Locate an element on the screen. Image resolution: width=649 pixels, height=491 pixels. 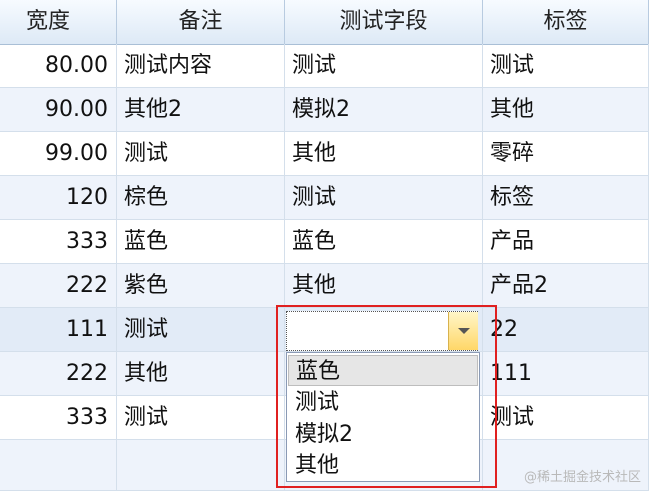
cell-remark: 蓝色 is located at coordinates (201, 242).